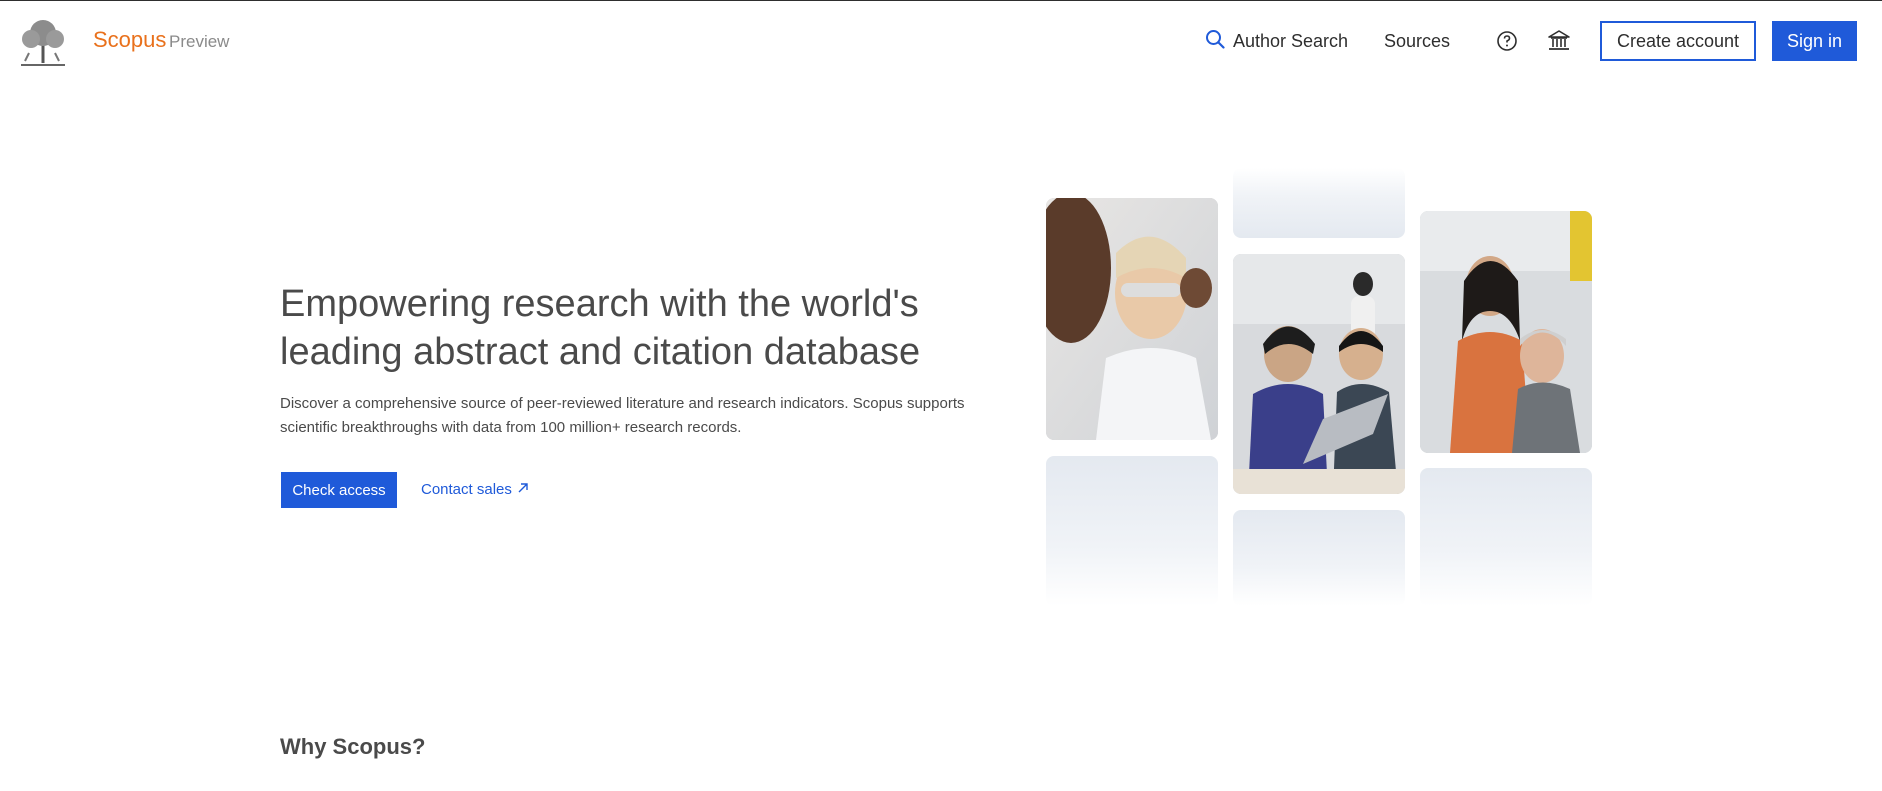 The height and width of the screenshot is (791, 1882). Describe the element at coordinates (339, 490) in the screenshot. I see `check-access-button: Check access` at that location.